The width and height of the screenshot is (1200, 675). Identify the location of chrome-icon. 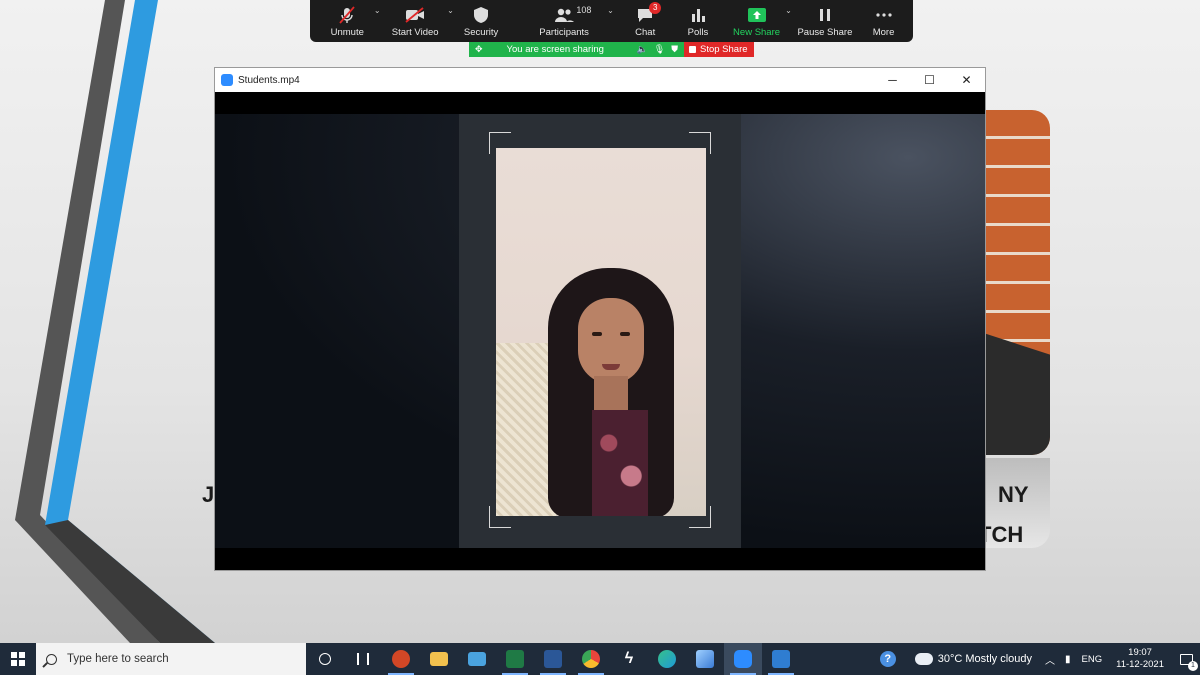
(591, 659).